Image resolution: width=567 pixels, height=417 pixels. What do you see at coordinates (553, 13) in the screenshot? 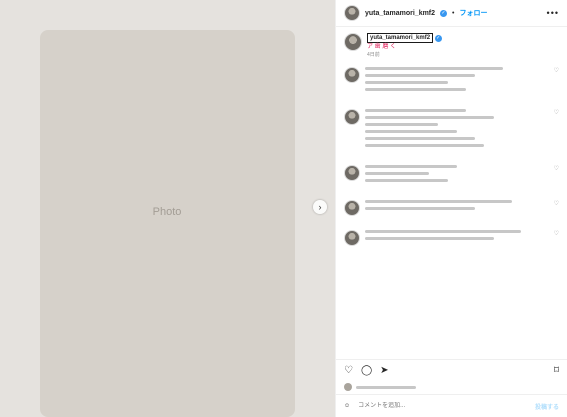
I see `more-options-button: •••` at bounding box center [553, 13].